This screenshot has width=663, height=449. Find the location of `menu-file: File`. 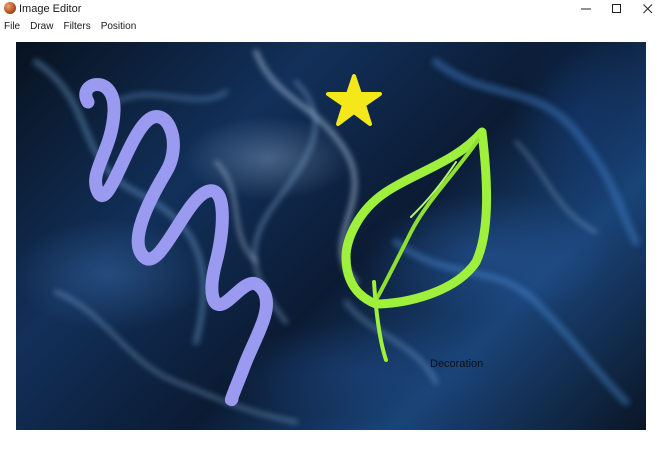

menu-file: File is located at coordinates (12, 26).